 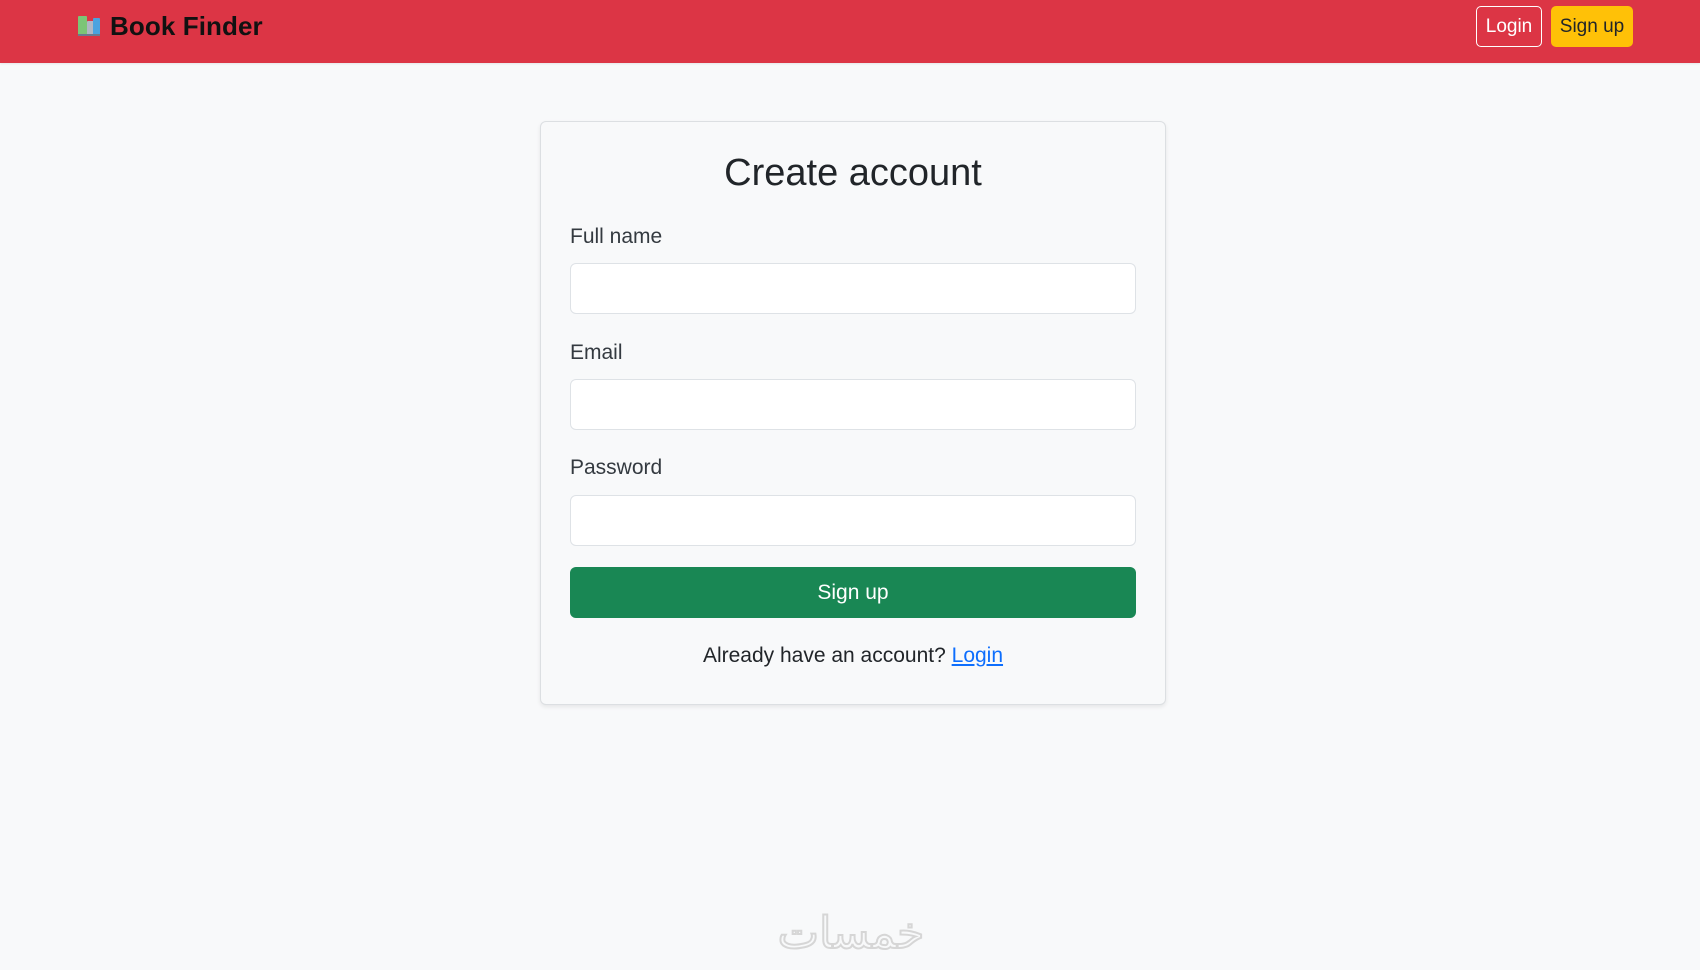 I want to click on full-name-label: Full name, so click(x=616, y=236).